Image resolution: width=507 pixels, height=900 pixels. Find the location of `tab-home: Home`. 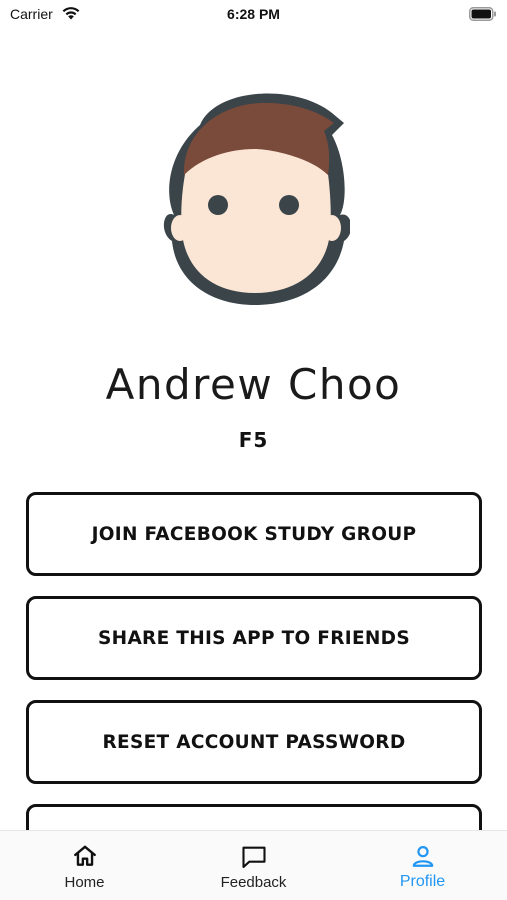

tab-home: Home is located at coordinates (84, 865).